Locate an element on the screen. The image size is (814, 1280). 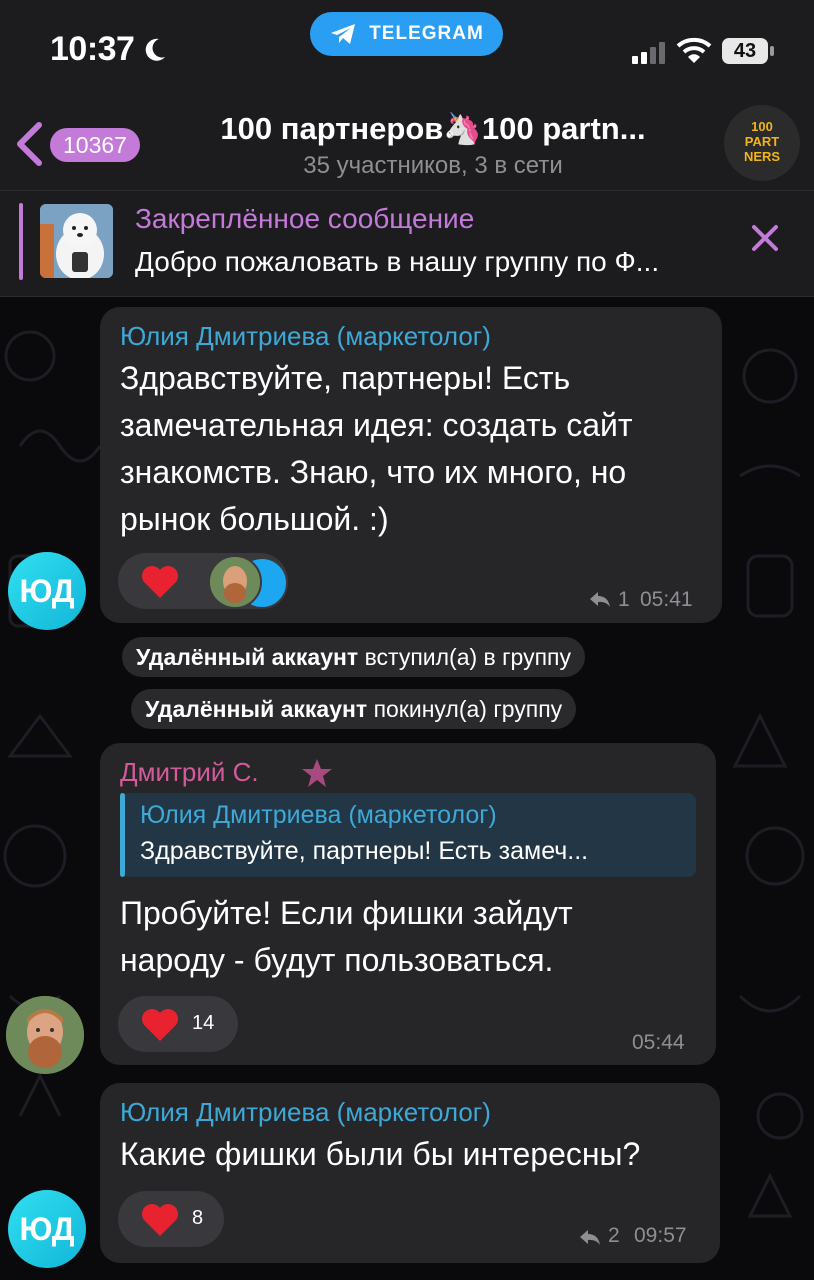
group-avatar: 100 PART NERS is located at coordinates (762, 143).